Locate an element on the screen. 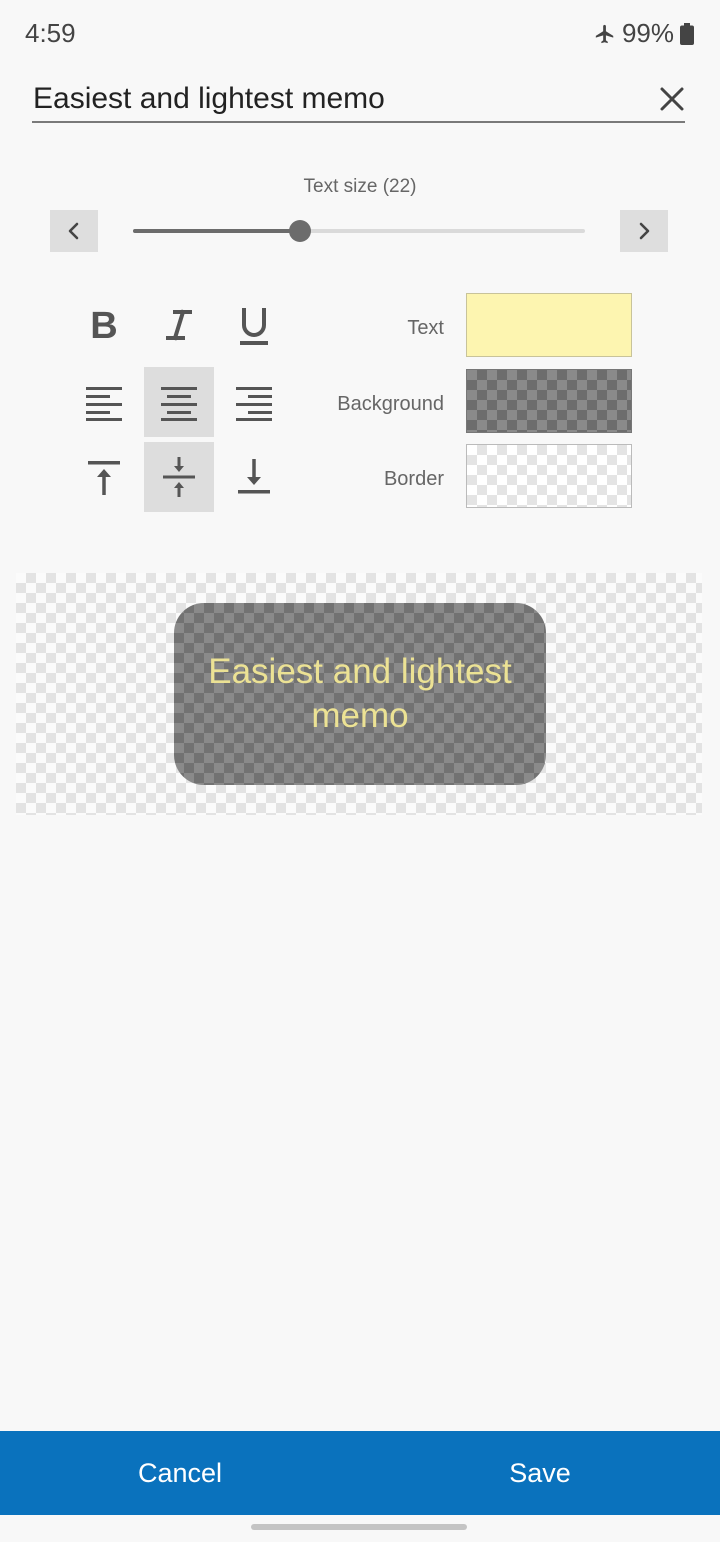 Image resolution: width=720 pixels, height=1542 pixels. cancel-button: Cancel is located at coordinates (180, 1473).